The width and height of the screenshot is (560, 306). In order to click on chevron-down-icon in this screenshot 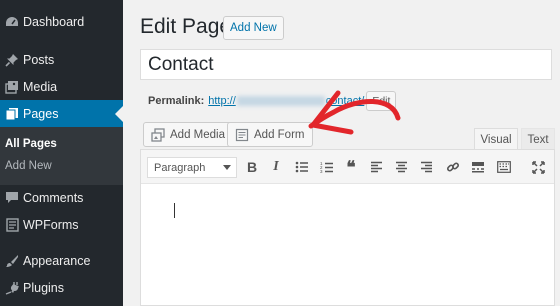, I will do `click(227, 167)`.